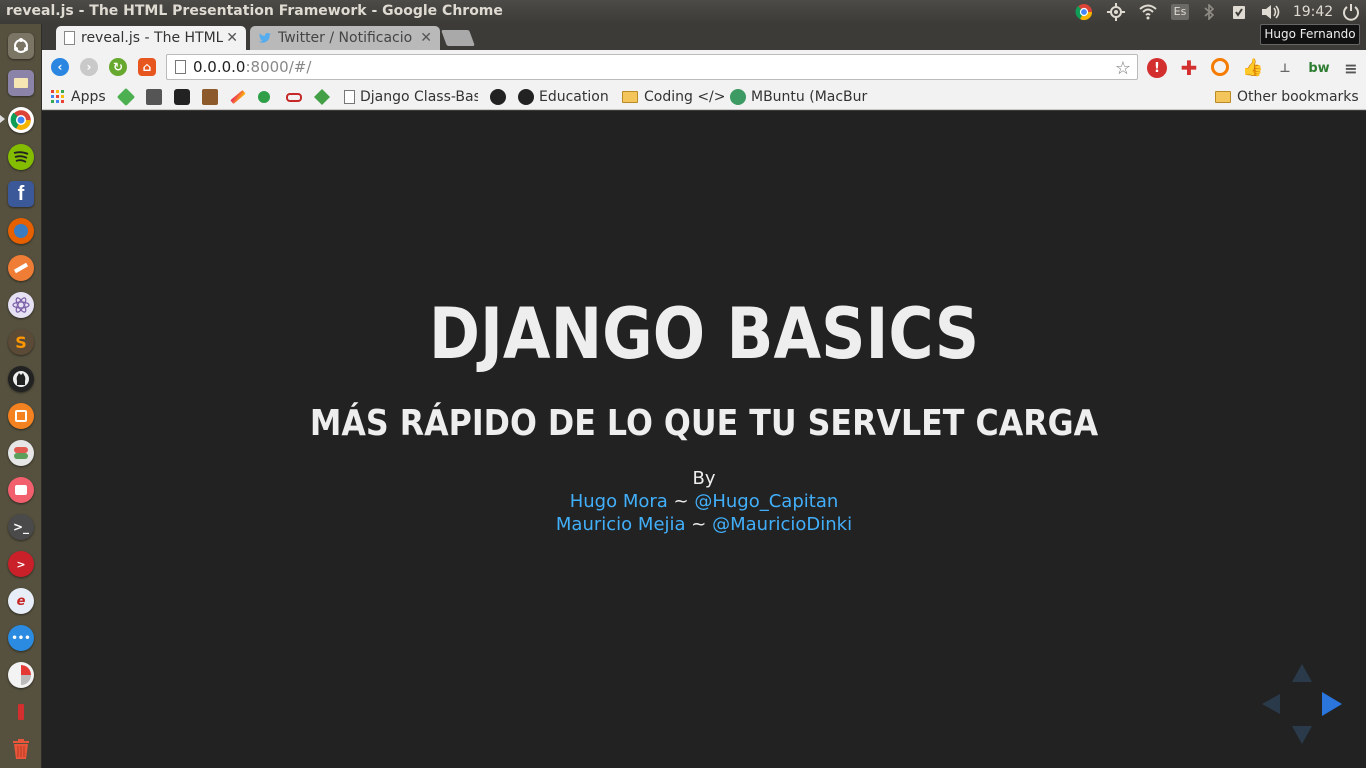 Image resolution: width=1366 pixels, height=768 pixels. Describe the element at coordinates (60, 67) in the screenshot. I see `back-button: ‹` at that location.